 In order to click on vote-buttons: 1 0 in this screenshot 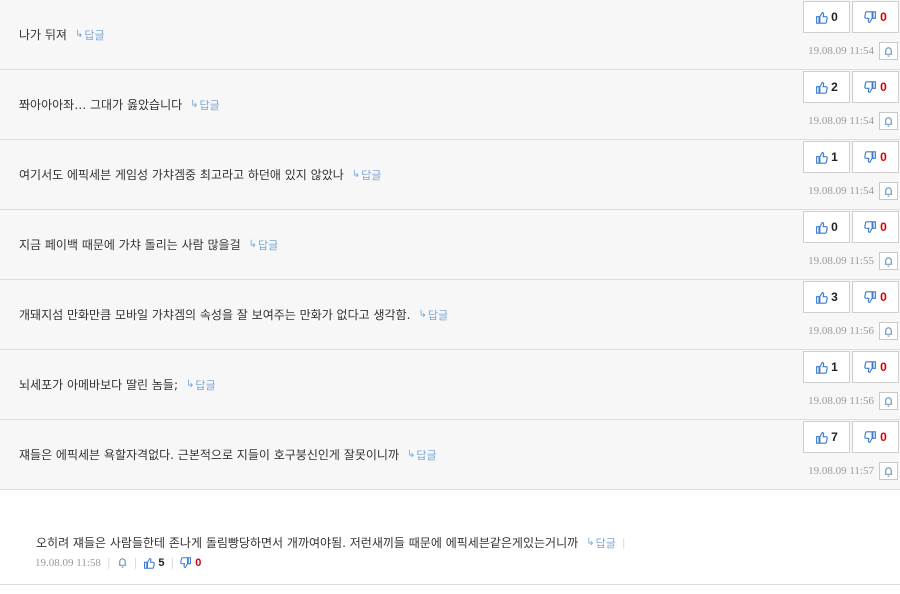, I will do `click(851, 367)`.